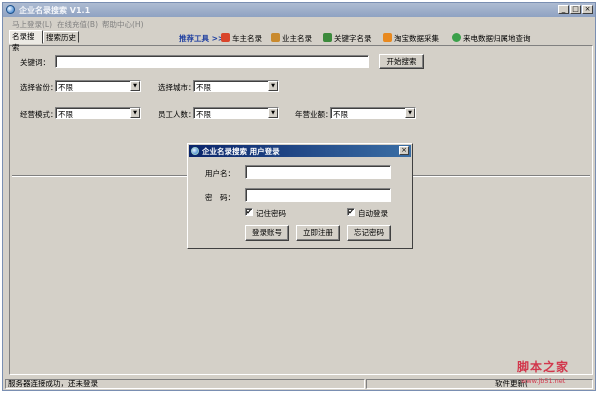 This screenshot has height=395, width=600. Describe the element at coordinates (98, 113) in the screenshot. I see `business-mode-select: 不限 ▼` at that location.